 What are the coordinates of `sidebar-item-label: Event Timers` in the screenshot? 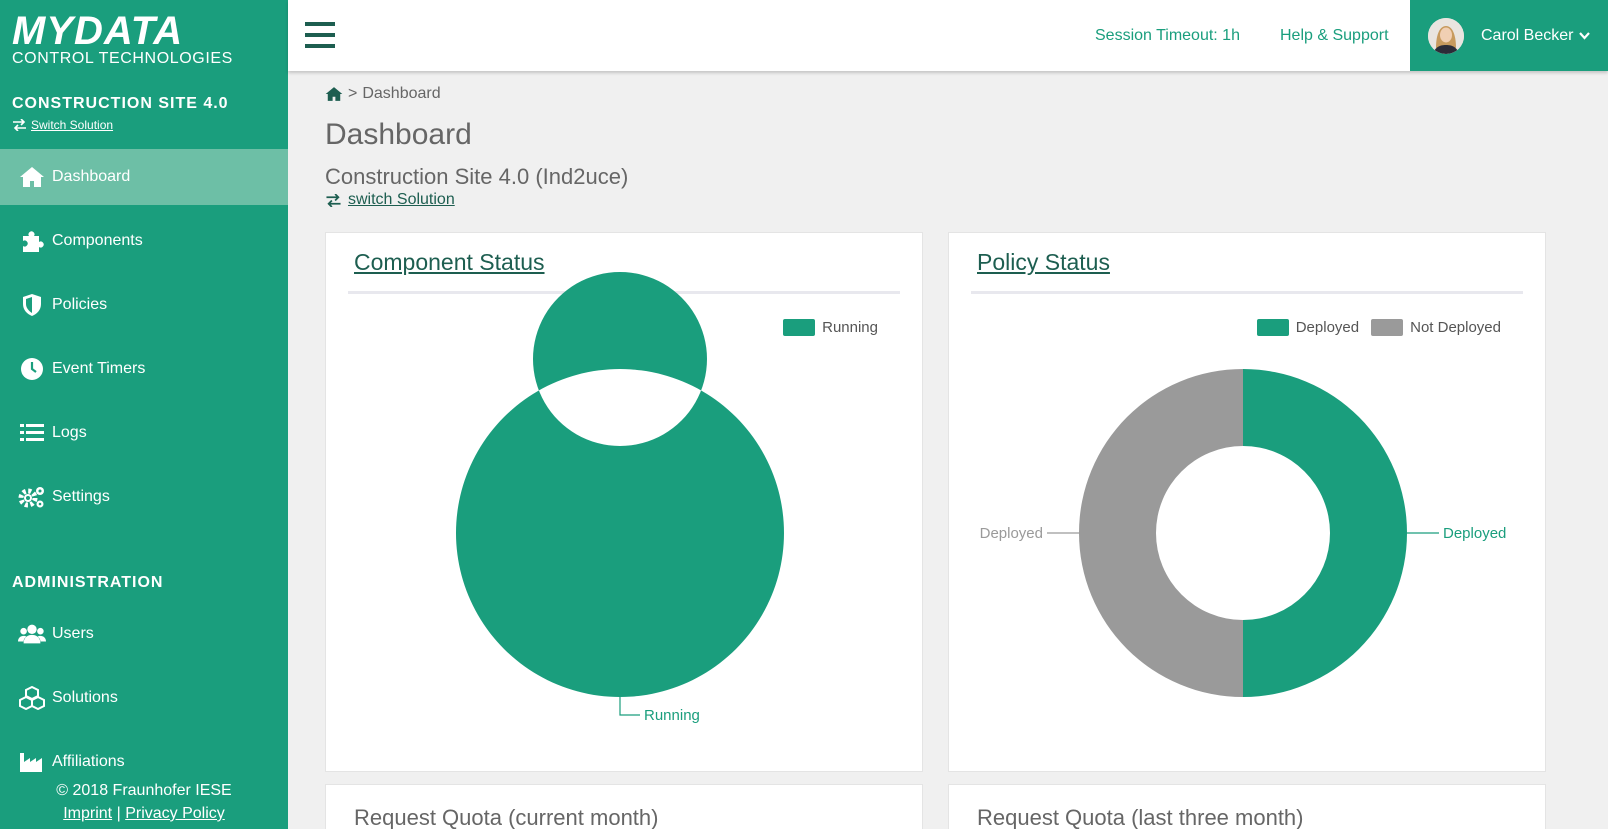 It's located at (99, 368).